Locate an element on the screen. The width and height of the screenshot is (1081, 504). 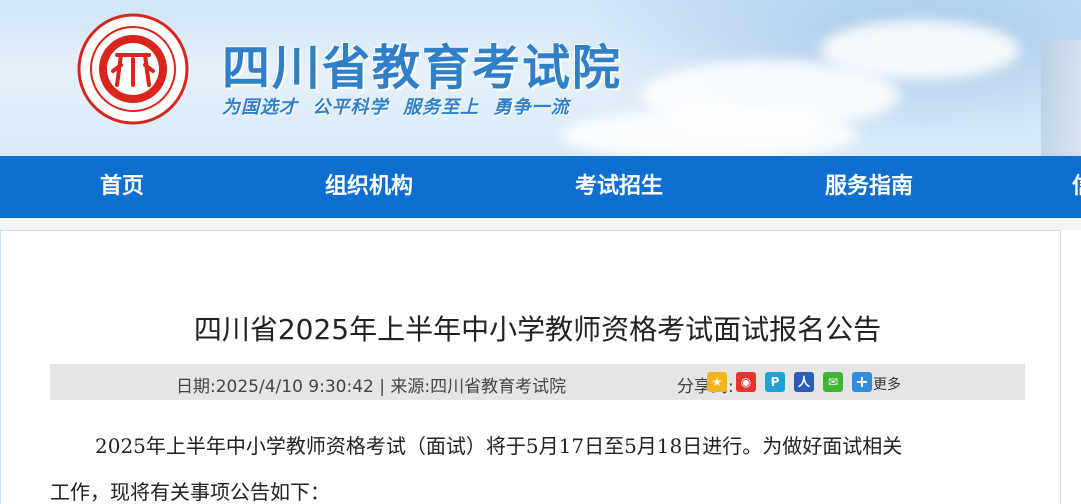
nav-item-organization: 组织机构 is located at coordinates (369, 187).